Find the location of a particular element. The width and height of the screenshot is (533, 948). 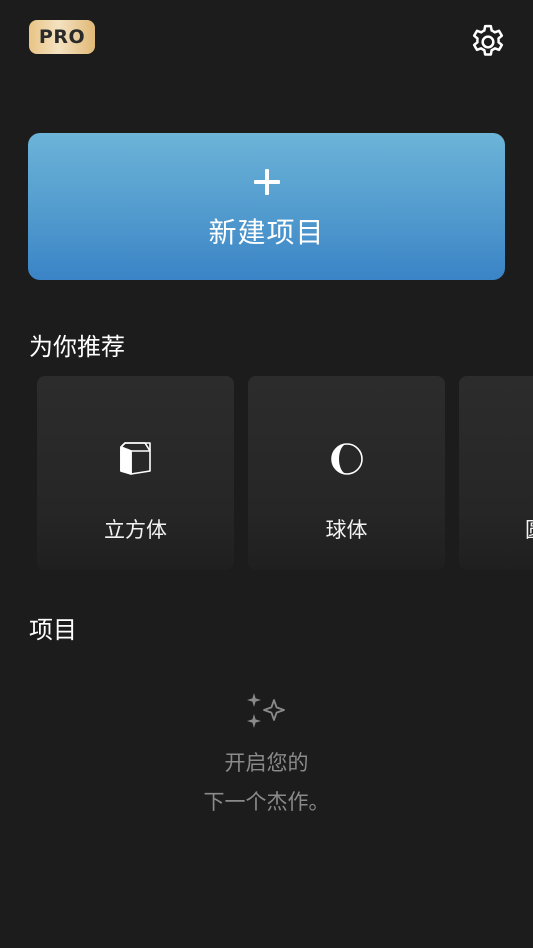

settings-button is located at coordinates (488, 42).